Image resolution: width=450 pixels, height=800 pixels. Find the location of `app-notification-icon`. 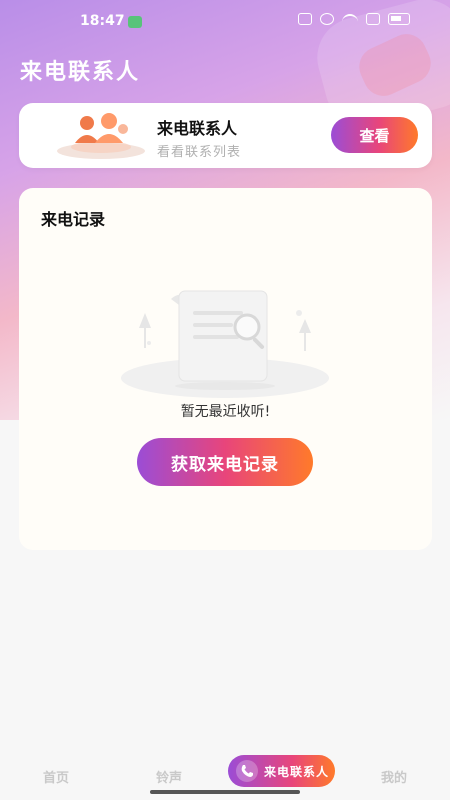

app-notification-icon is located at coordinates (135, 22).